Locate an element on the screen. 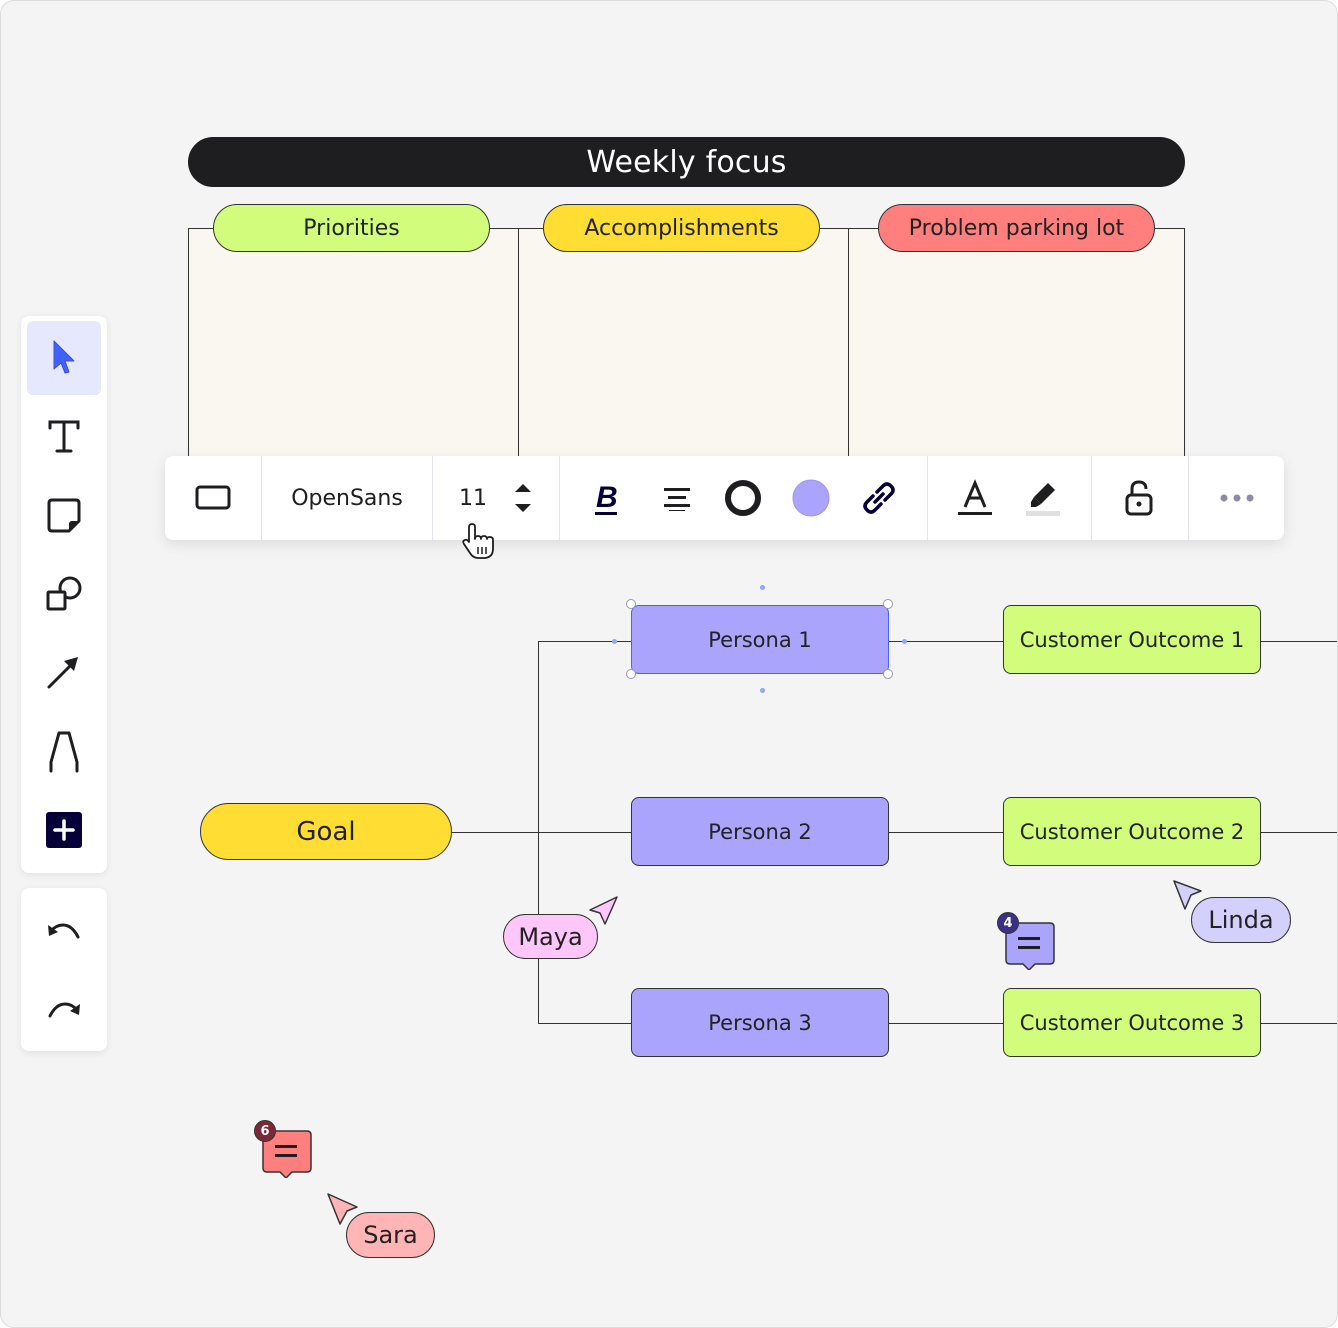  connector-outcome2-out is located at coordinates (1298, 832).